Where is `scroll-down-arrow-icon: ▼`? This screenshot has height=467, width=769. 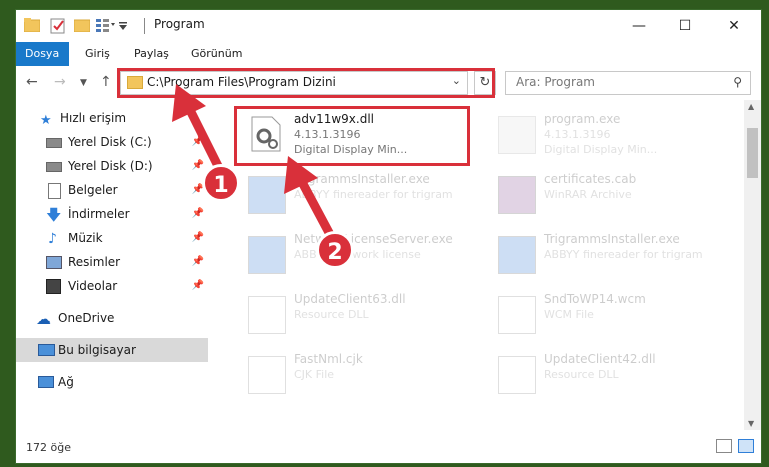
scroll-down-arrow-icon: ▼ is located at coordinates (751, 423).